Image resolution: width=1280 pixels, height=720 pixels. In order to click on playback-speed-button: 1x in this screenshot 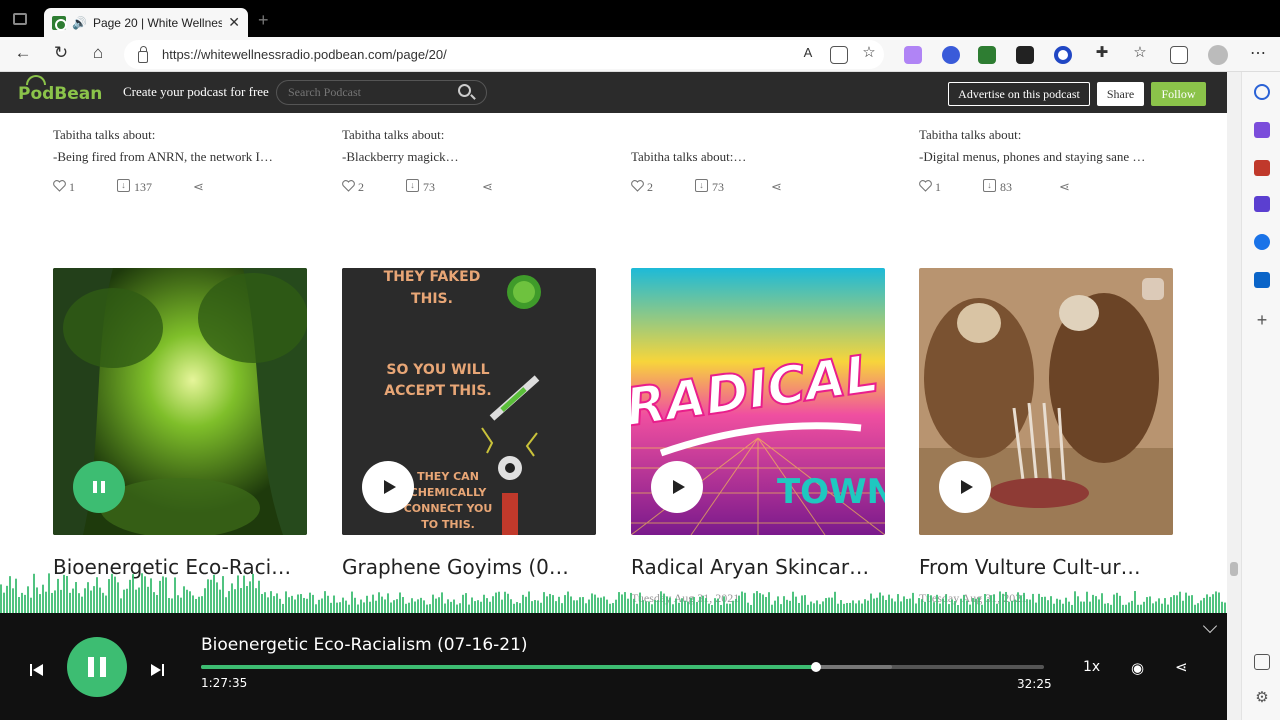, I will do `click(1091, 667)`.